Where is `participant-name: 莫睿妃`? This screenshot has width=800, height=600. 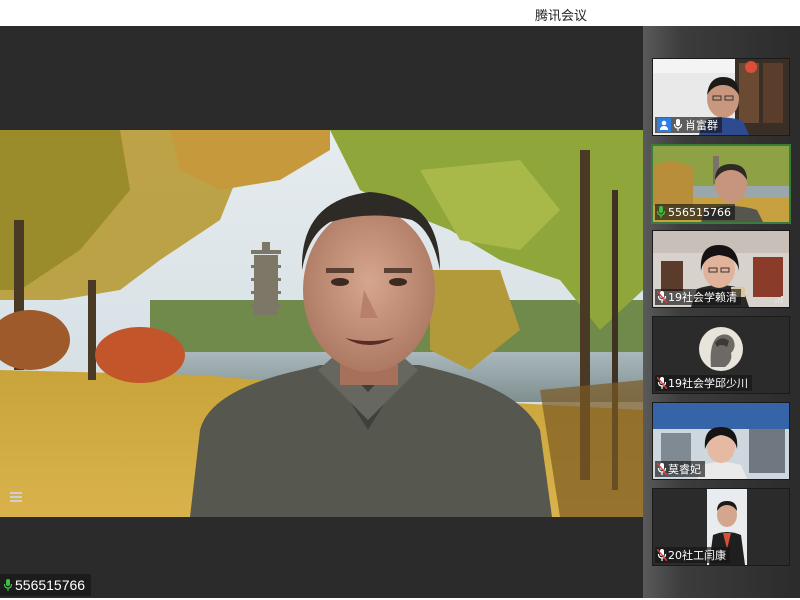 participant-name: 莫睿妃 is located at coordinates (684, 469).